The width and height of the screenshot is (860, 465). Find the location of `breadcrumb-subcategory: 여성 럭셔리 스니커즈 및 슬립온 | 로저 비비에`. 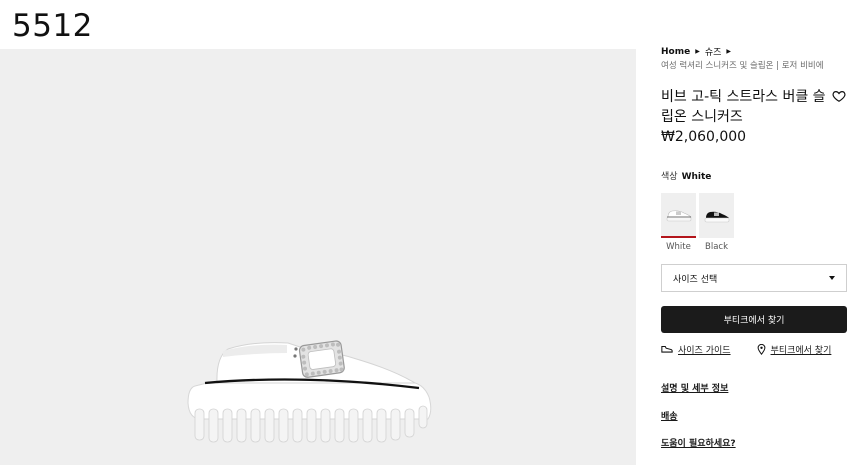

breadcrumb-subcategory: 여성 럭셔리 스니커즈 및 슬립온 | 로저 비비에 is located at coordinates (742, 65).